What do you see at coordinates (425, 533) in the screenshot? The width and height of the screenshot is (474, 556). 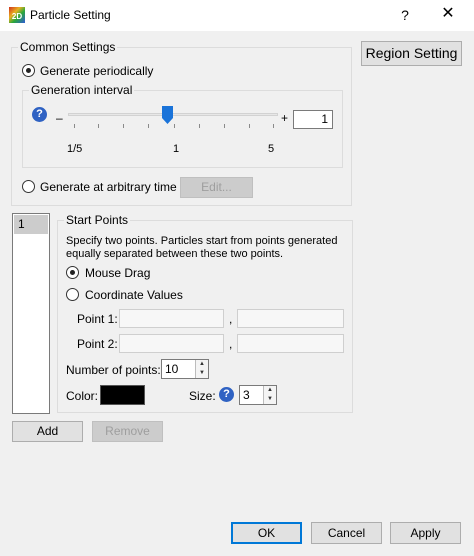 I see `apply-button: Apply` at bounding box center [425, 533].